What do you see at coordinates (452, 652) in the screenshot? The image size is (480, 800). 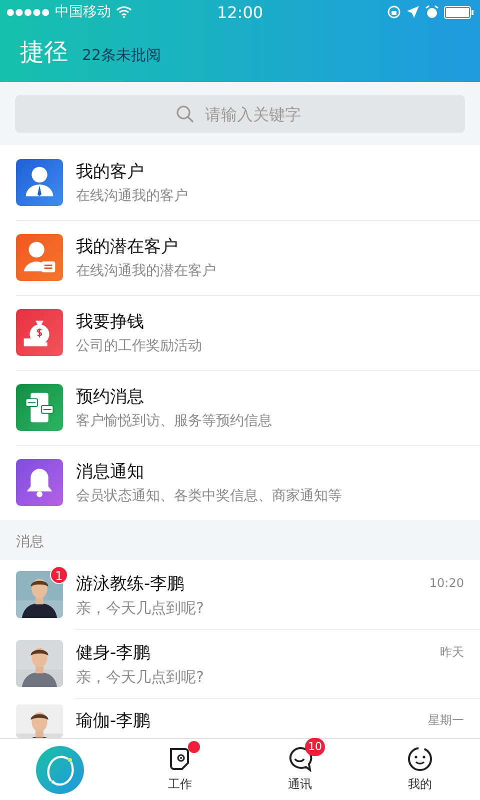 I see `message-time: 昨天` at bounding box center [452, 652].